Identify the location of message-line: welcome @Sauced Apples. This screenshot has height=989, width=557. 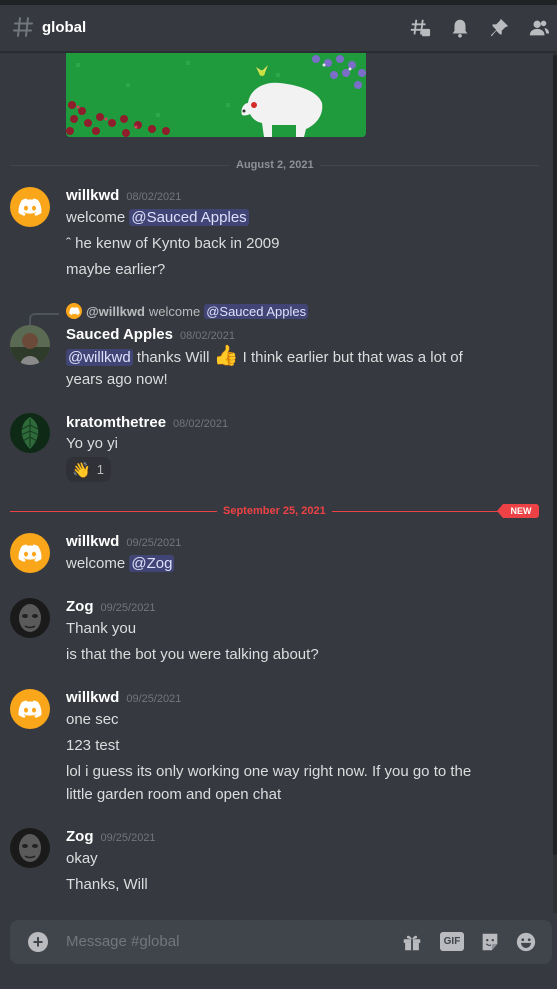
(157, 217).